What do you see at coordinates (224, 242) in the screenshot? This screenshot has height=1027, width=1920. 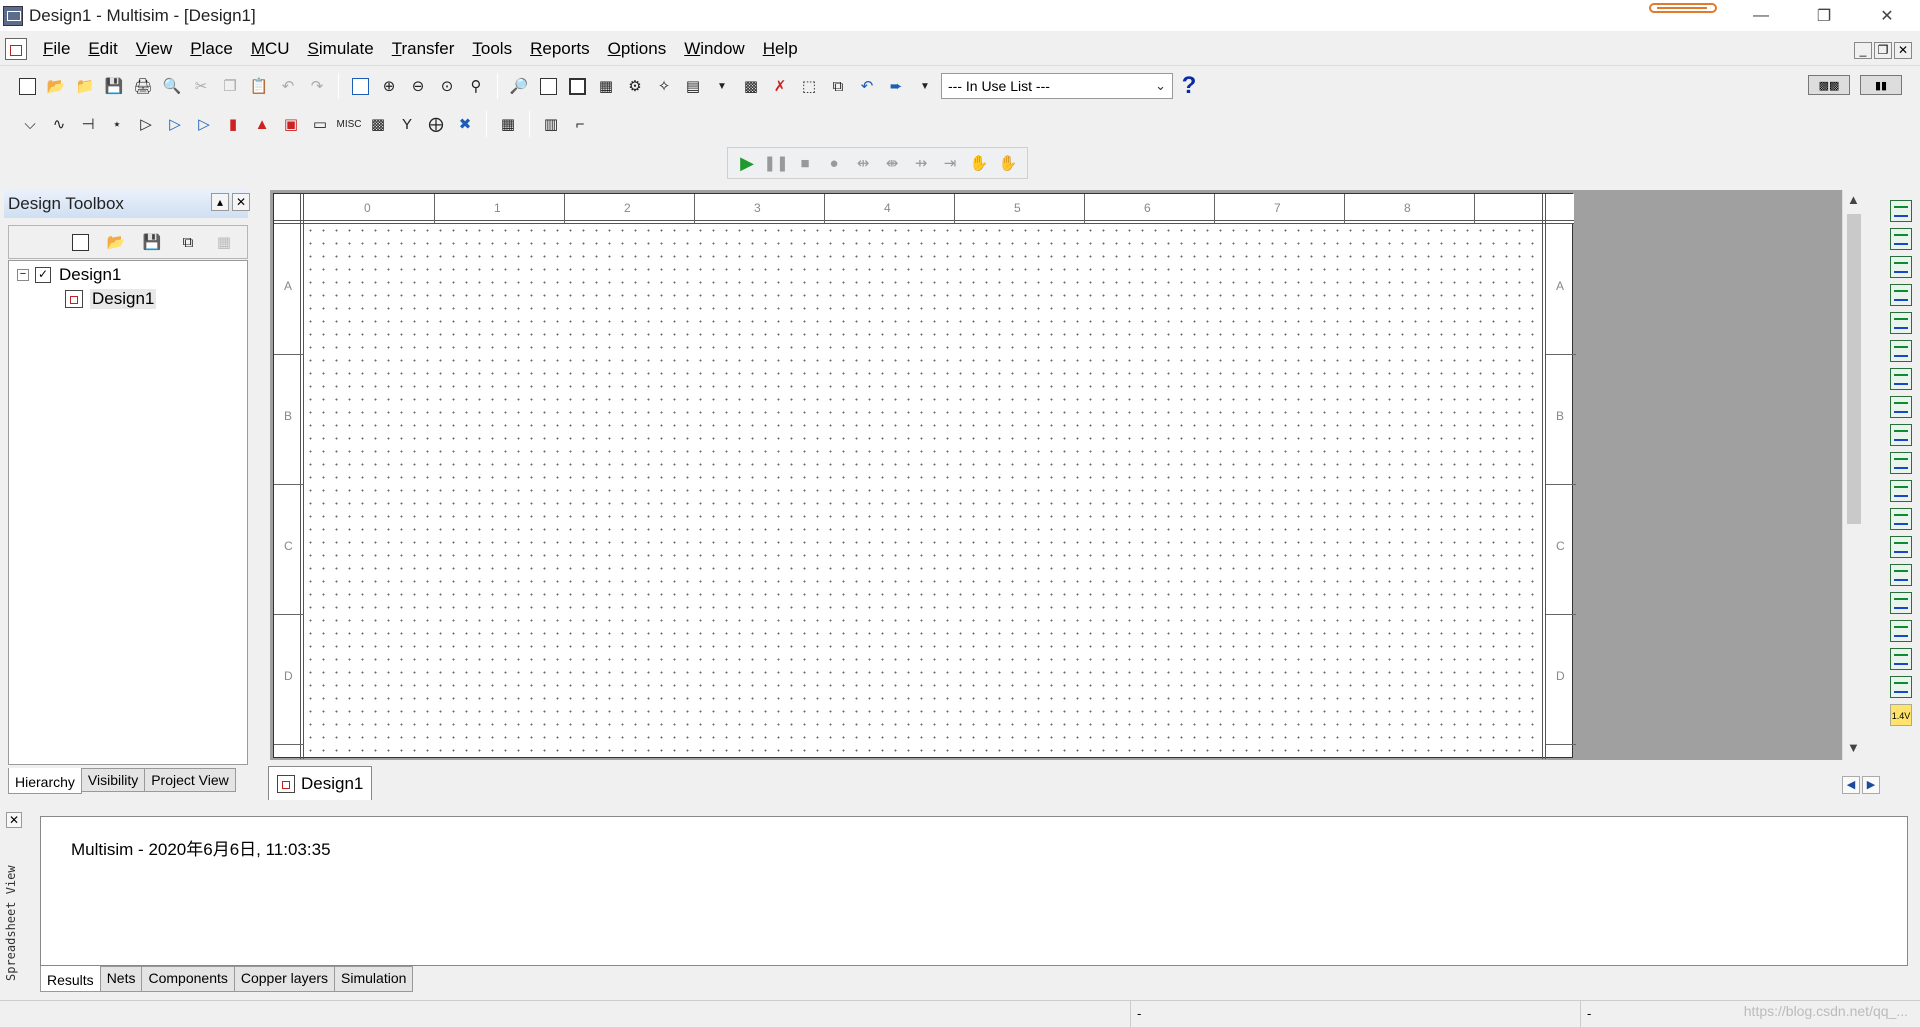 I see `delete-file-icon: ▦` at bounding box center [224, 242].